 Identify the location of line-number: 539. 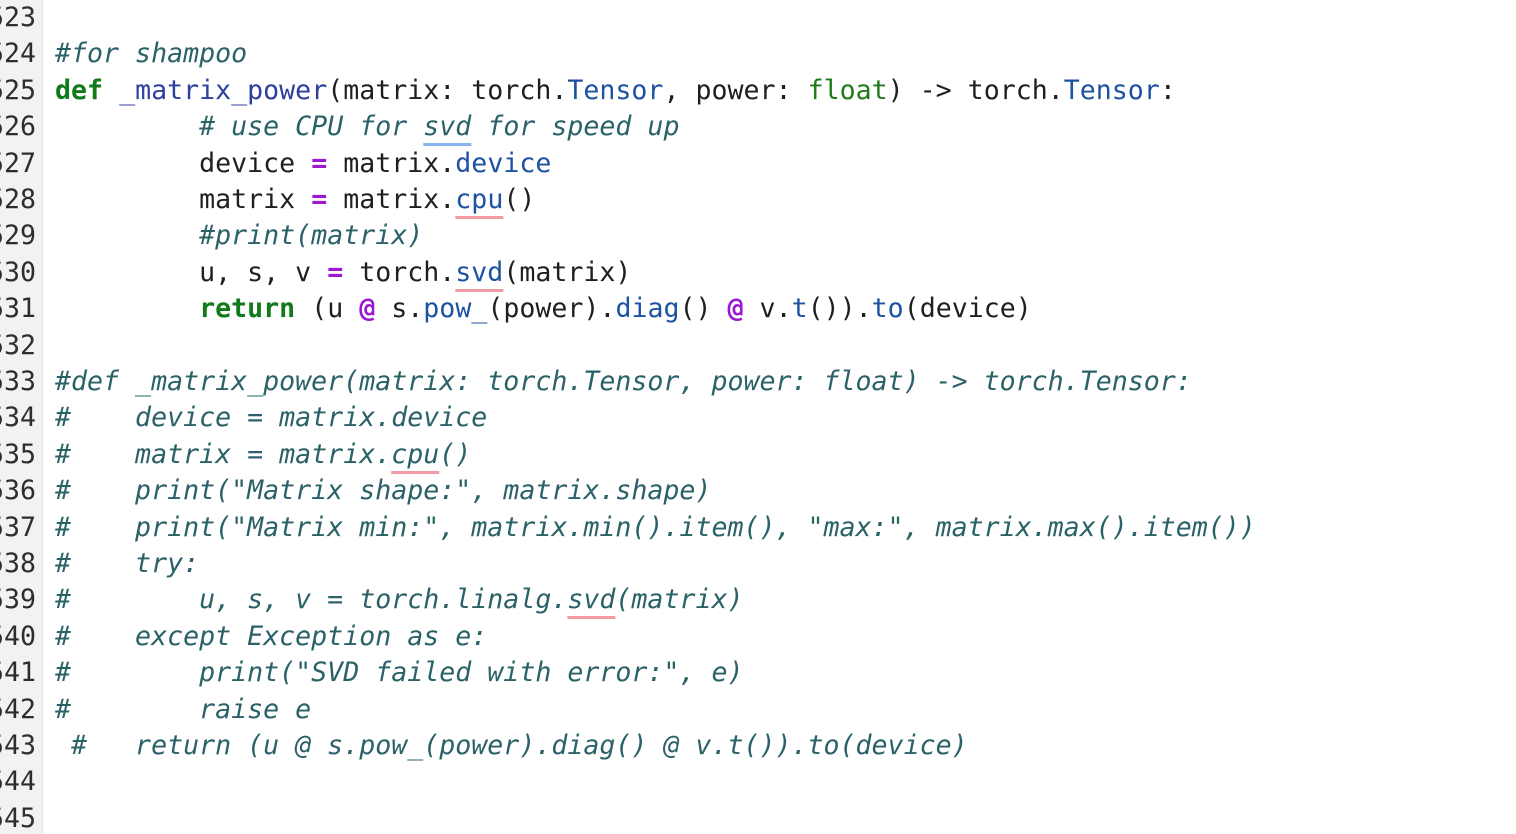
(18, 600).